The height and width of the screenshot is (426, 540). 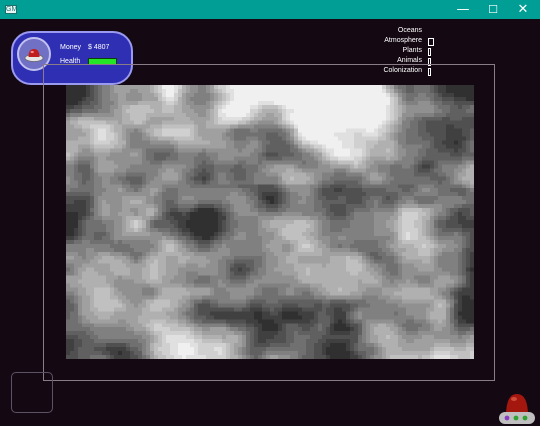 I want to click on status-row-oceans: Oceans, so click(x=400, y=31).